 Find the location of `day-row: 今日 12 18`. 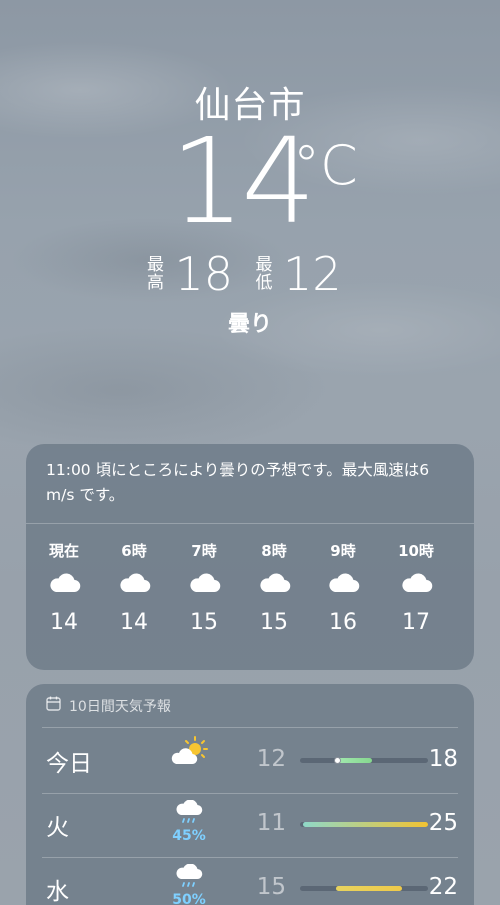

day-row: 今日 12 18 is located at coordinates (250, 762).